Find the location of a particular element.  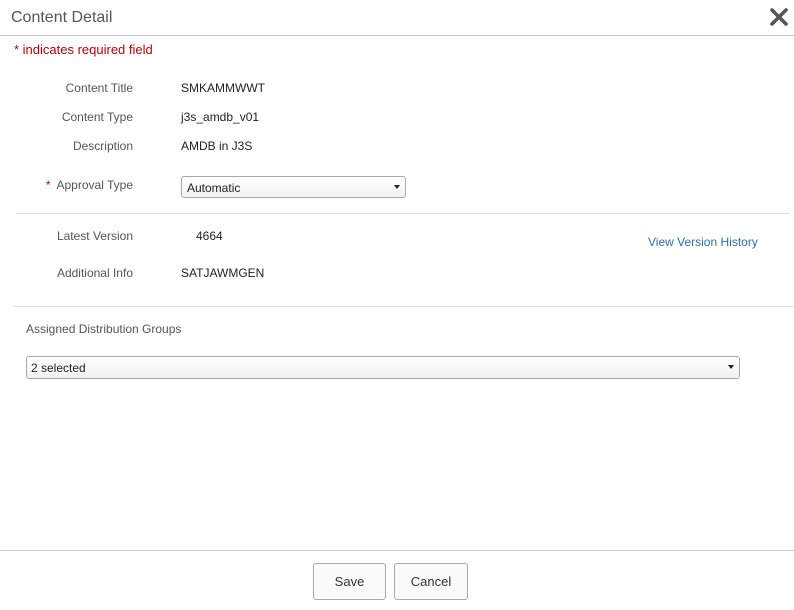

close-icon is located at coordinates (779, 17).